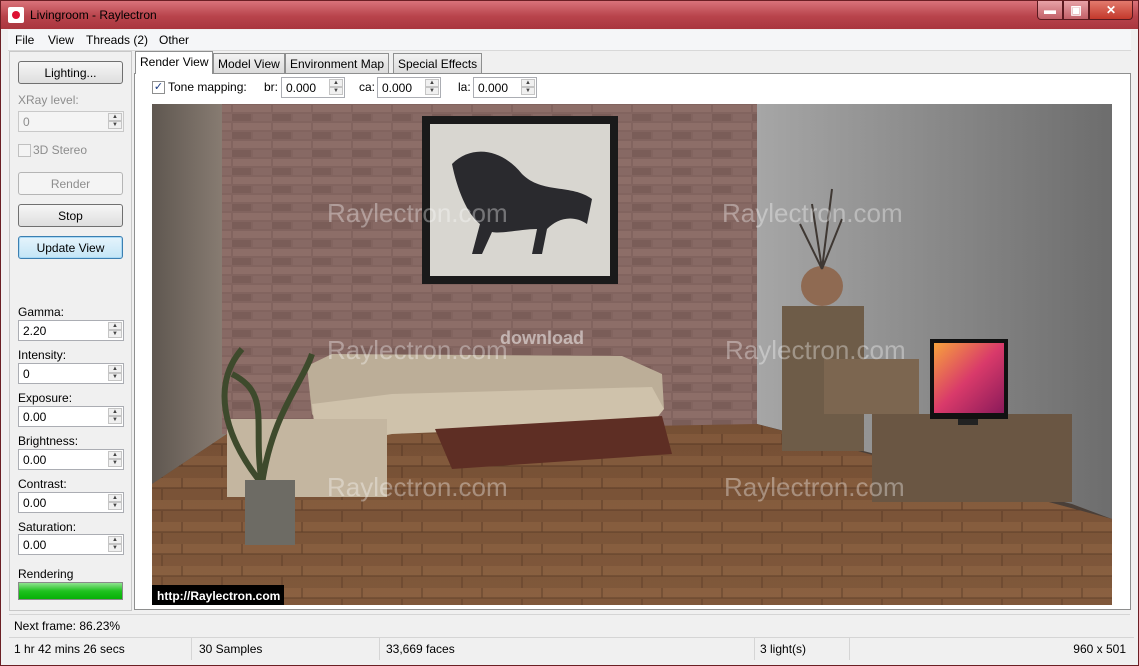 This screenshot has height=666, width=1139. What do you see at coordinates (70, 215) in the screenshot?
I see `stop-button: Stop` at bounding box center [70, 215].